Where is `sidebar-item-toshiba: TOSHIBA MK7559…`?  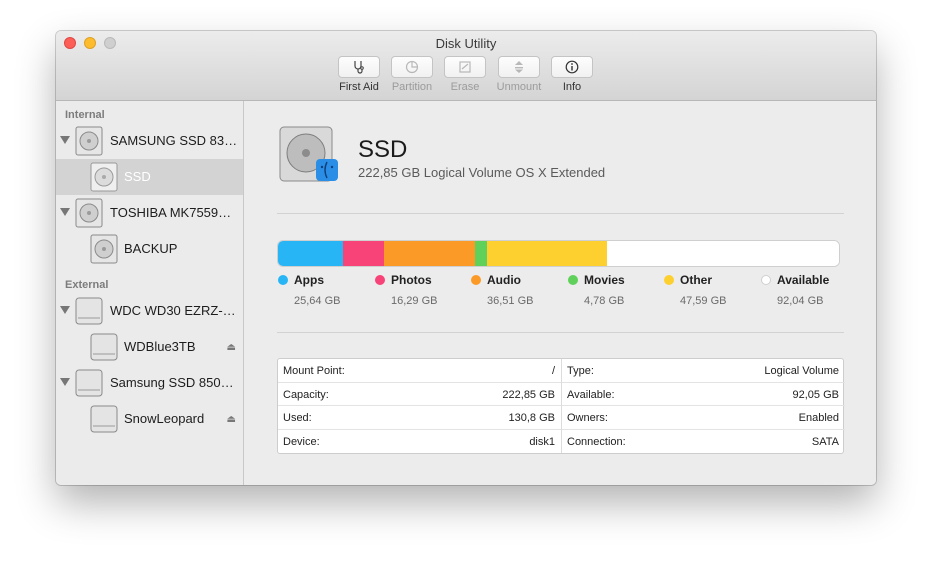
sidebar-item-toshiba: TOSHIBA MK7559… is located at coordinates (149, 213).